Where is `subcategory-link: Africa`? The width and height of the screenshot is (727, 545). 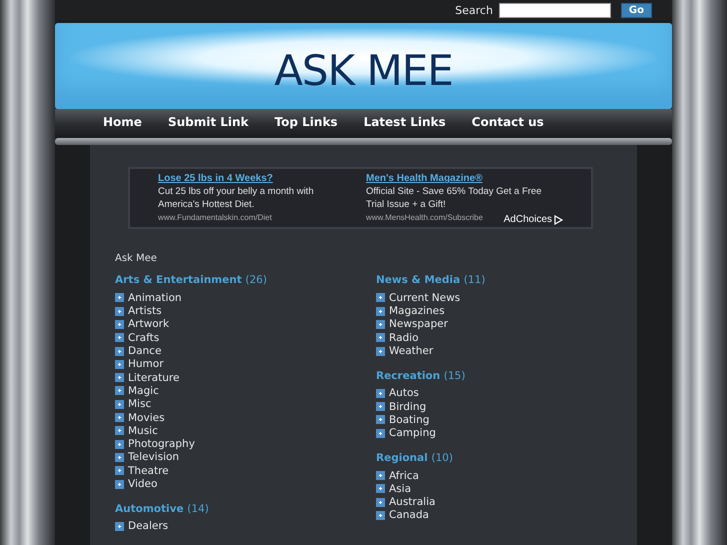
subcategory-link: Africa is located at coordinates (404, 476).